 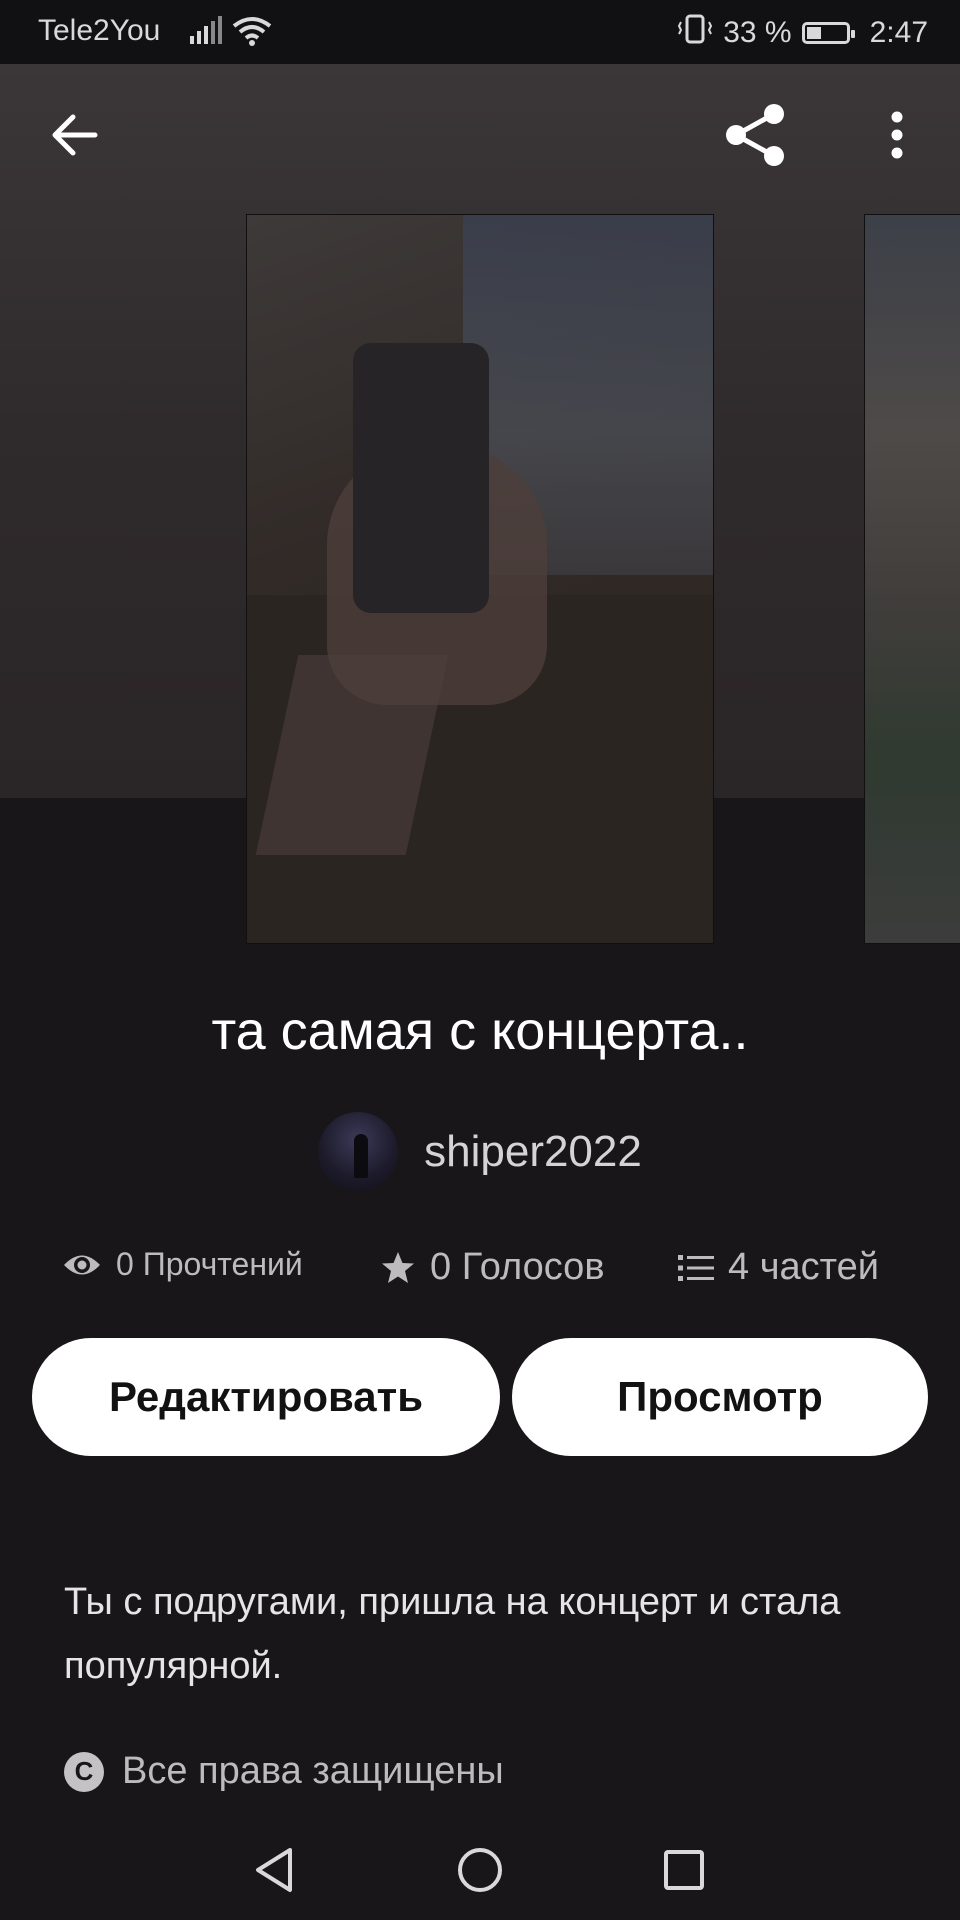 What do you see at coordinates (252, 35) in the screenshot?
I see `wifi-icon` at bounding box center [252, 35].